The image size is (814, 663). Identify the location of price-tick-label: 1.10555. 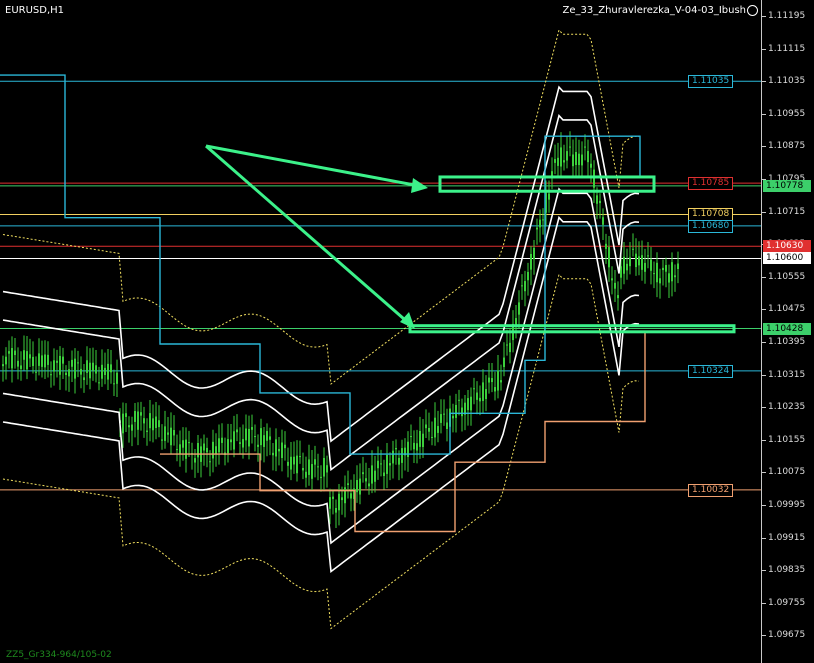
(787, 276).